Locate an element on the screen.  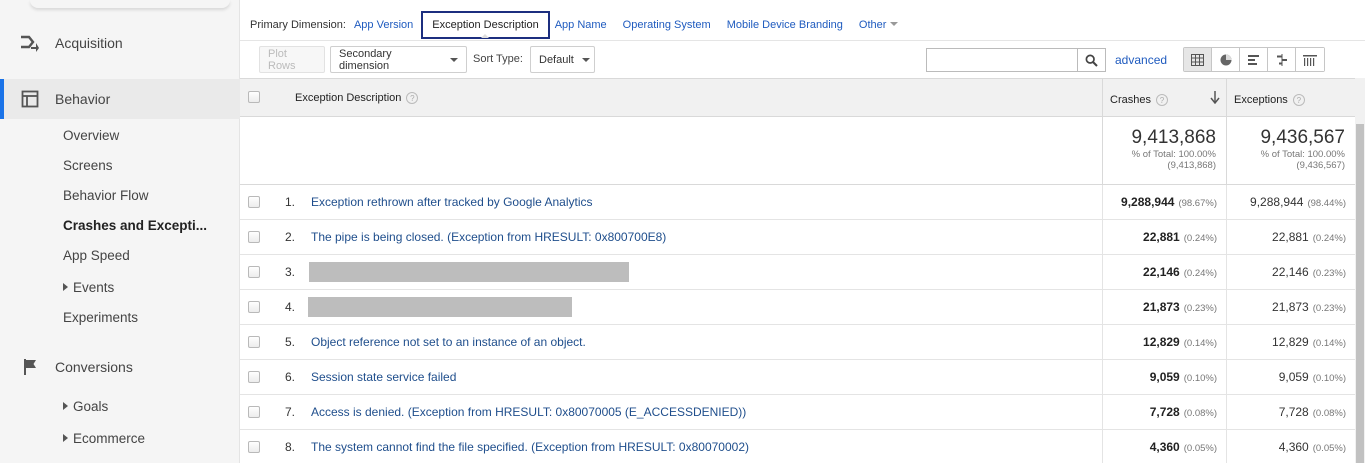
row-exceptions-value: 21,873 is located at coordinates (1290, 307).